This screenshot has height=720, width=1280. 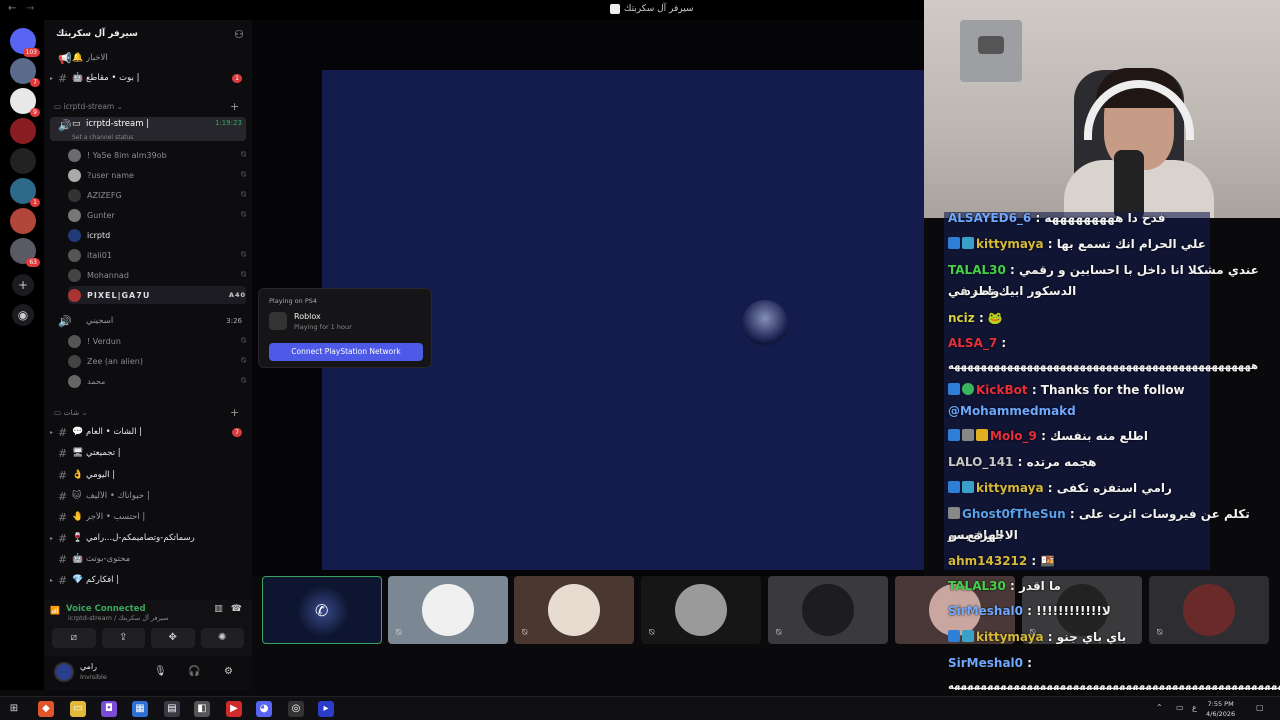 What do you see at coordinates (194, 671) in the screenshot?
I see `headphones-icon: 🎧` at bounding box center [194, 671].